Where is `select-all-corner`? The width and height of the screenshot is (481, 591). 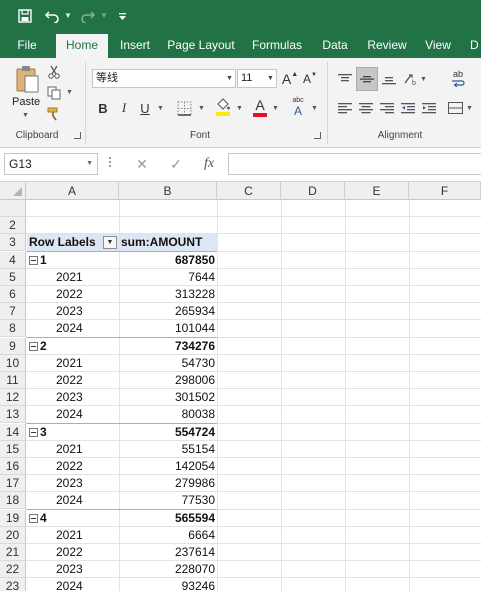
select-all-corner is located at coordinates (13, 191).